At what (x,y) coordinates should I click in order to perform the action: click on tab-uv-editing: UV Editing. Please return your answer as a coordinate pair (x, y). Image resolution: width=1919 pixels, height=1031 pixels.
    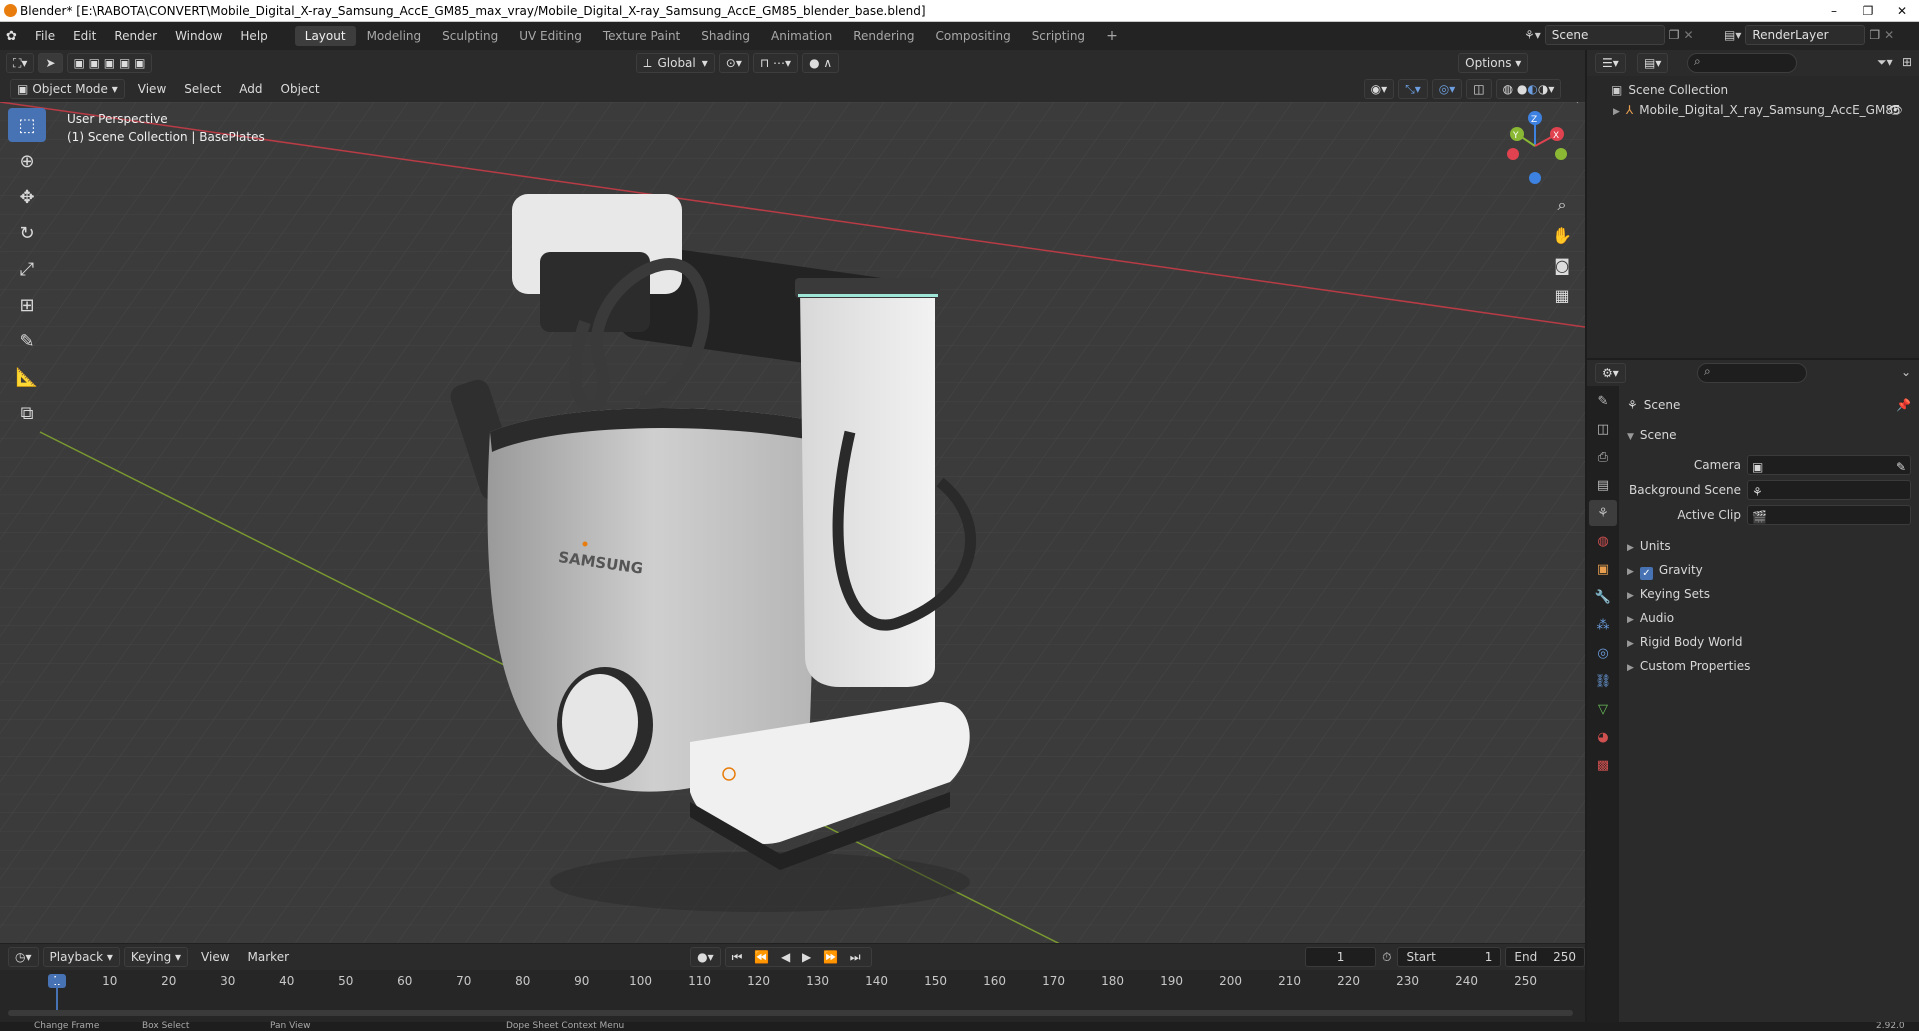
    Looking at the image, I should click on (550, 36).